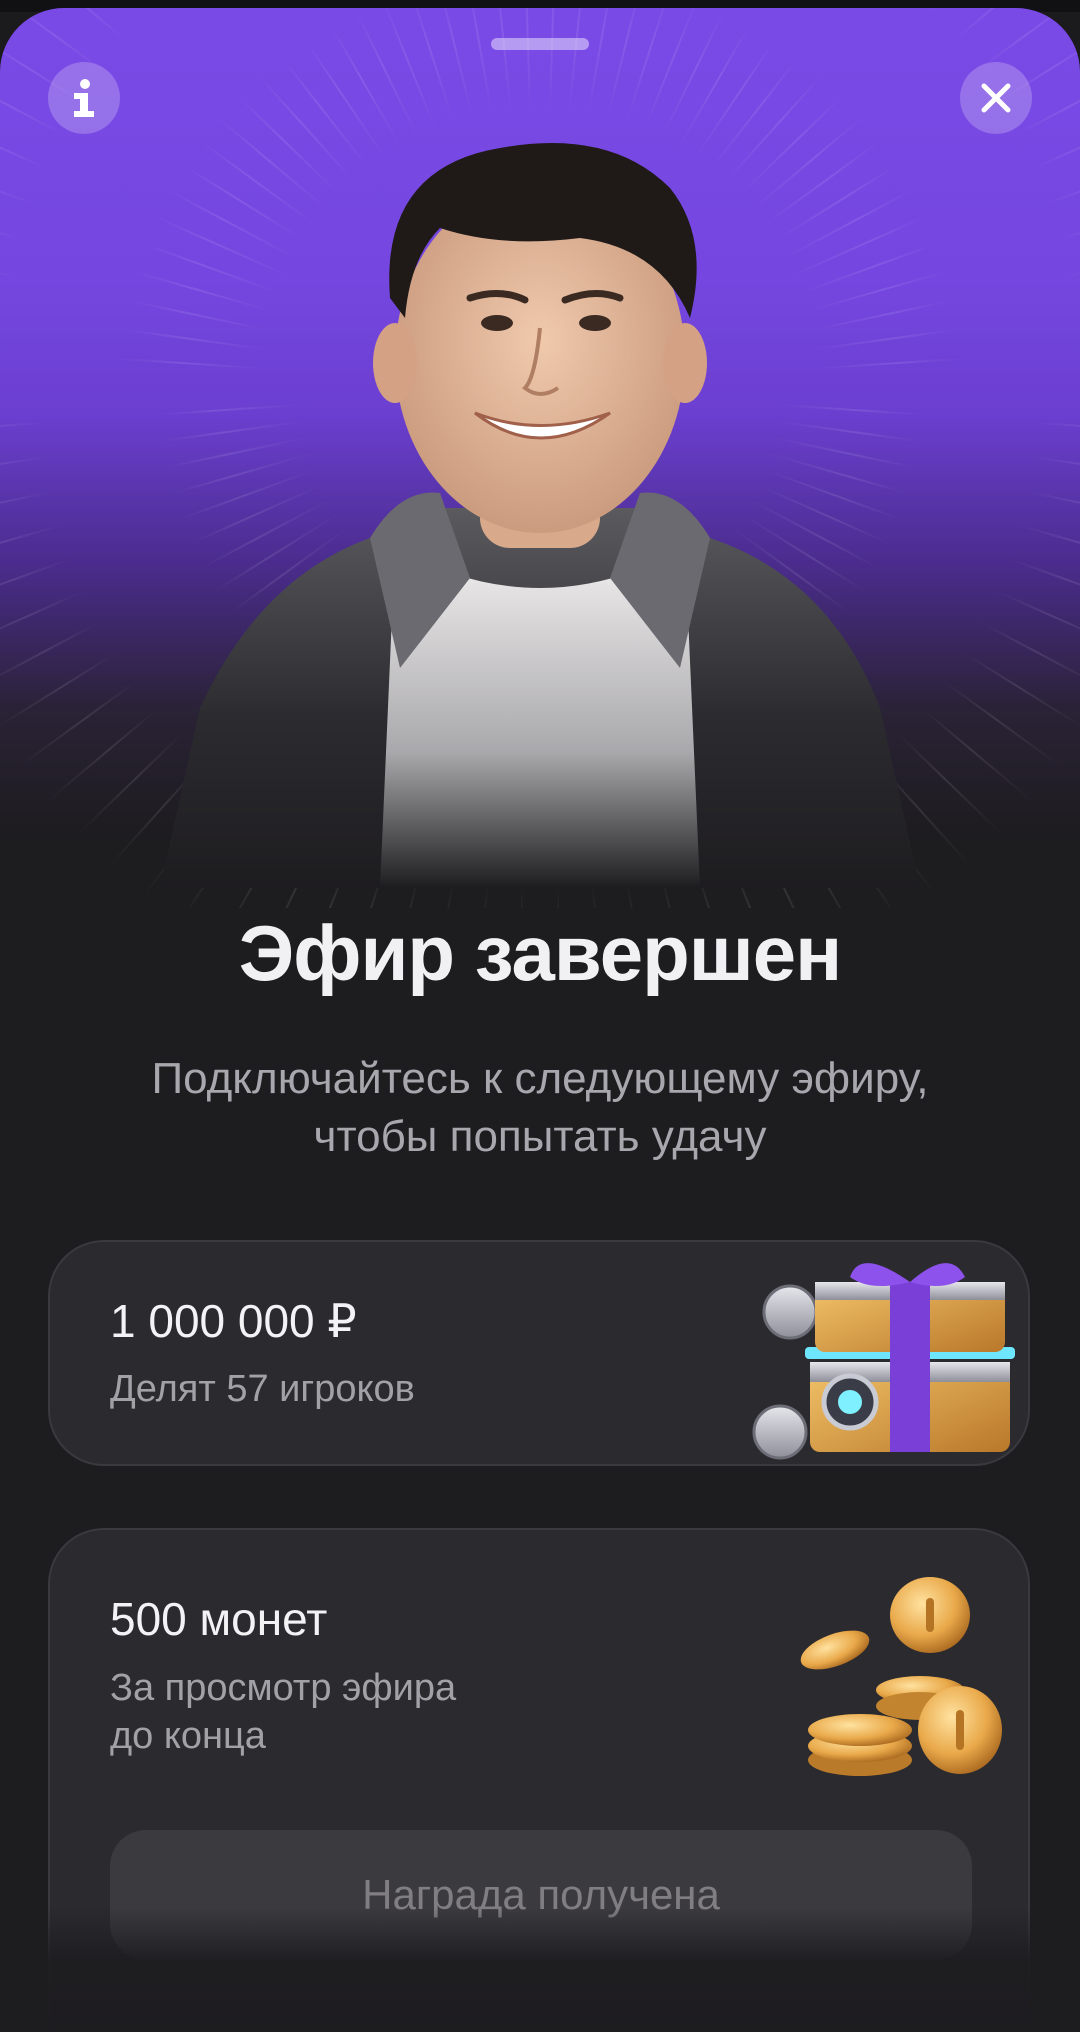  Describe the element at coordinates (540, 1970) in the screenshot. I see `bottom-fade` at that location.